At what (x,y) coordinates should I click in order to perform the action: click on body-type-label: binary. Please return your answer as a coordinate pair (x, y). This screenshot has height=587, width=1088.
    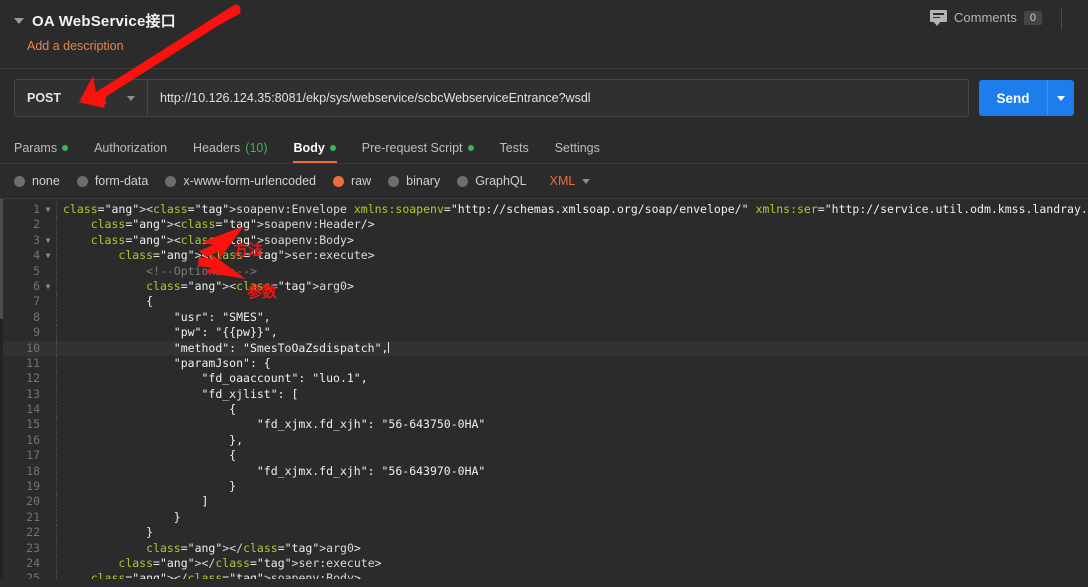
    Looking at the image, I should click on (423, 181).